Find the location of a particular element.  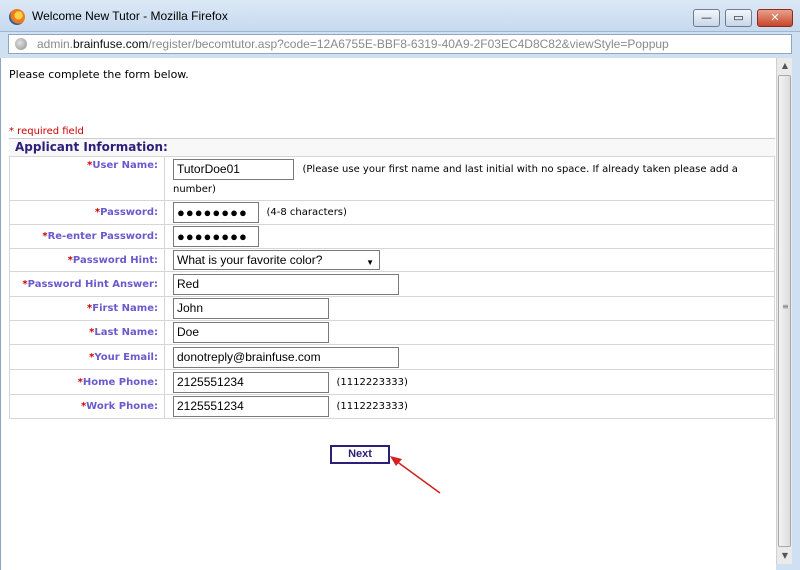

minimize-button: — is located at coordinates (706, 18).